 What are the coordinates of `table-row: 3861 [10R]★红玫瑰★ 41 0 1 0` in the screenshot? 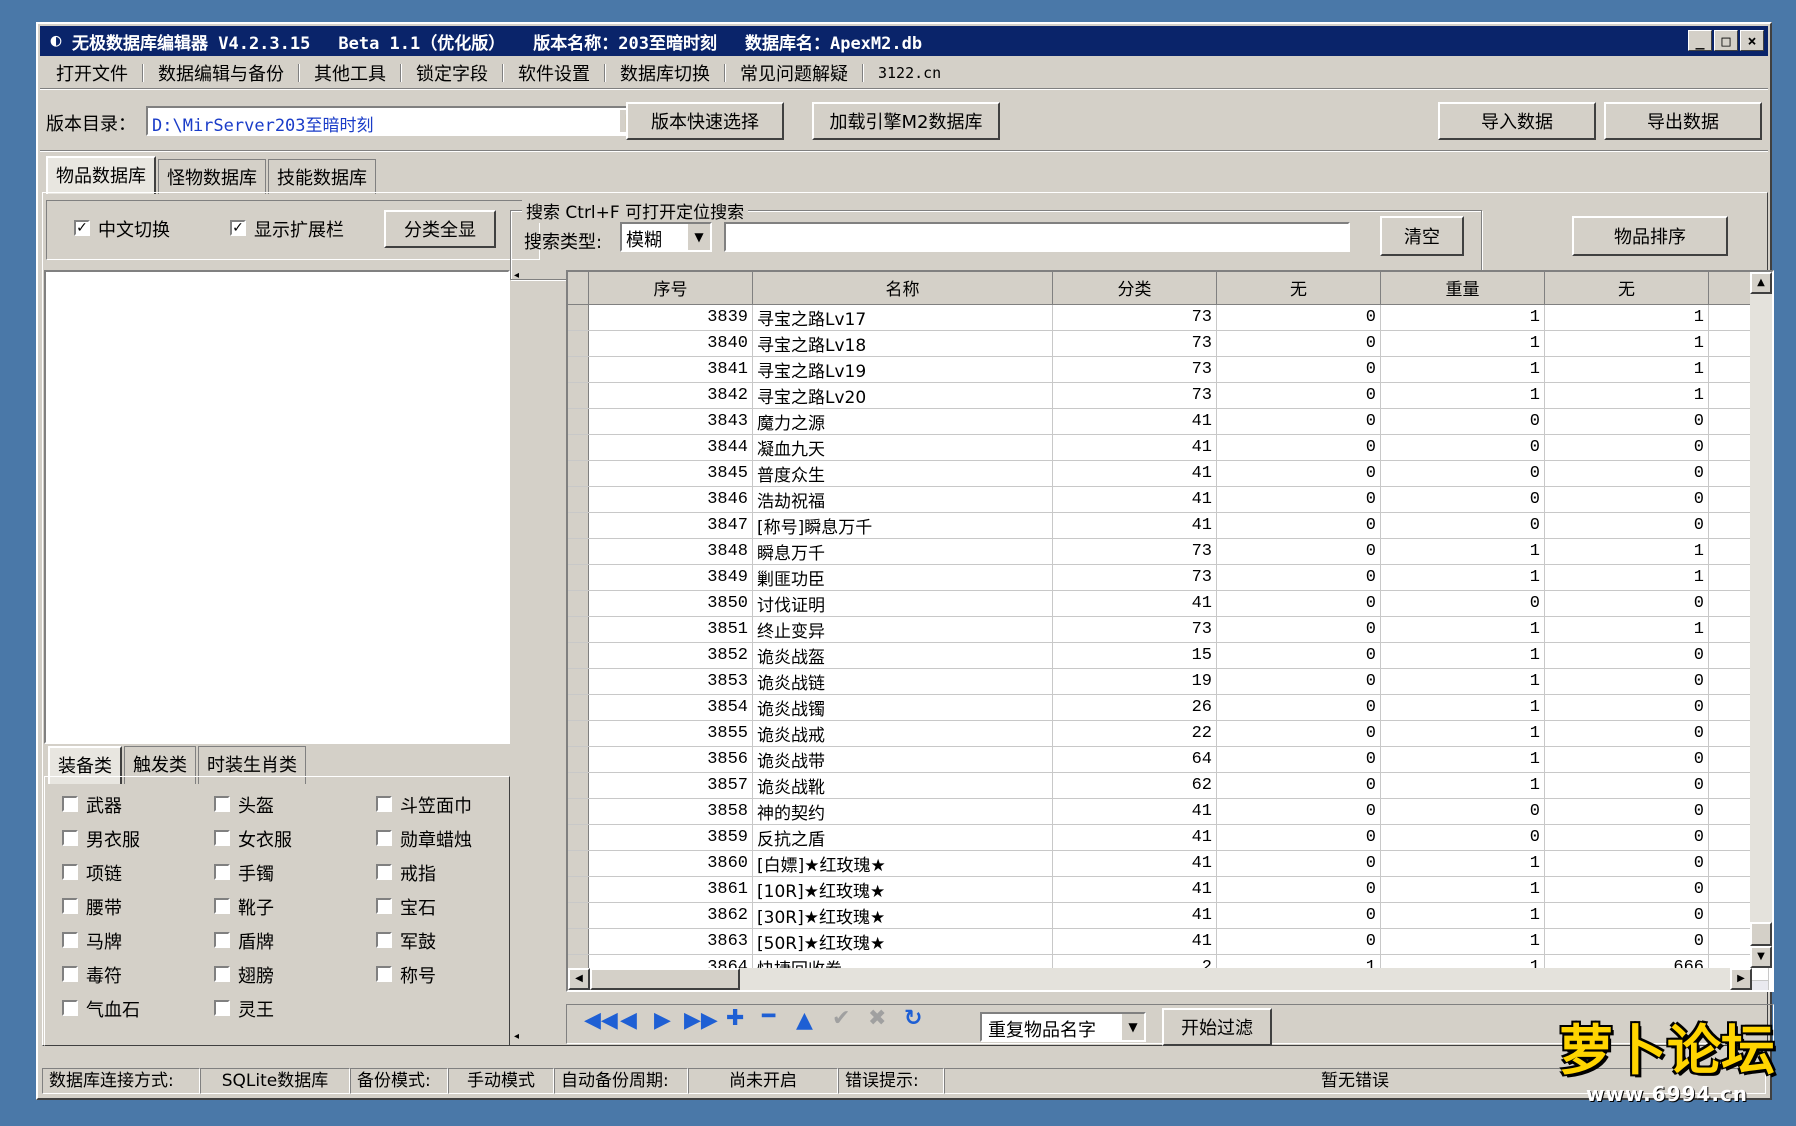 It's located at (1168, 889).